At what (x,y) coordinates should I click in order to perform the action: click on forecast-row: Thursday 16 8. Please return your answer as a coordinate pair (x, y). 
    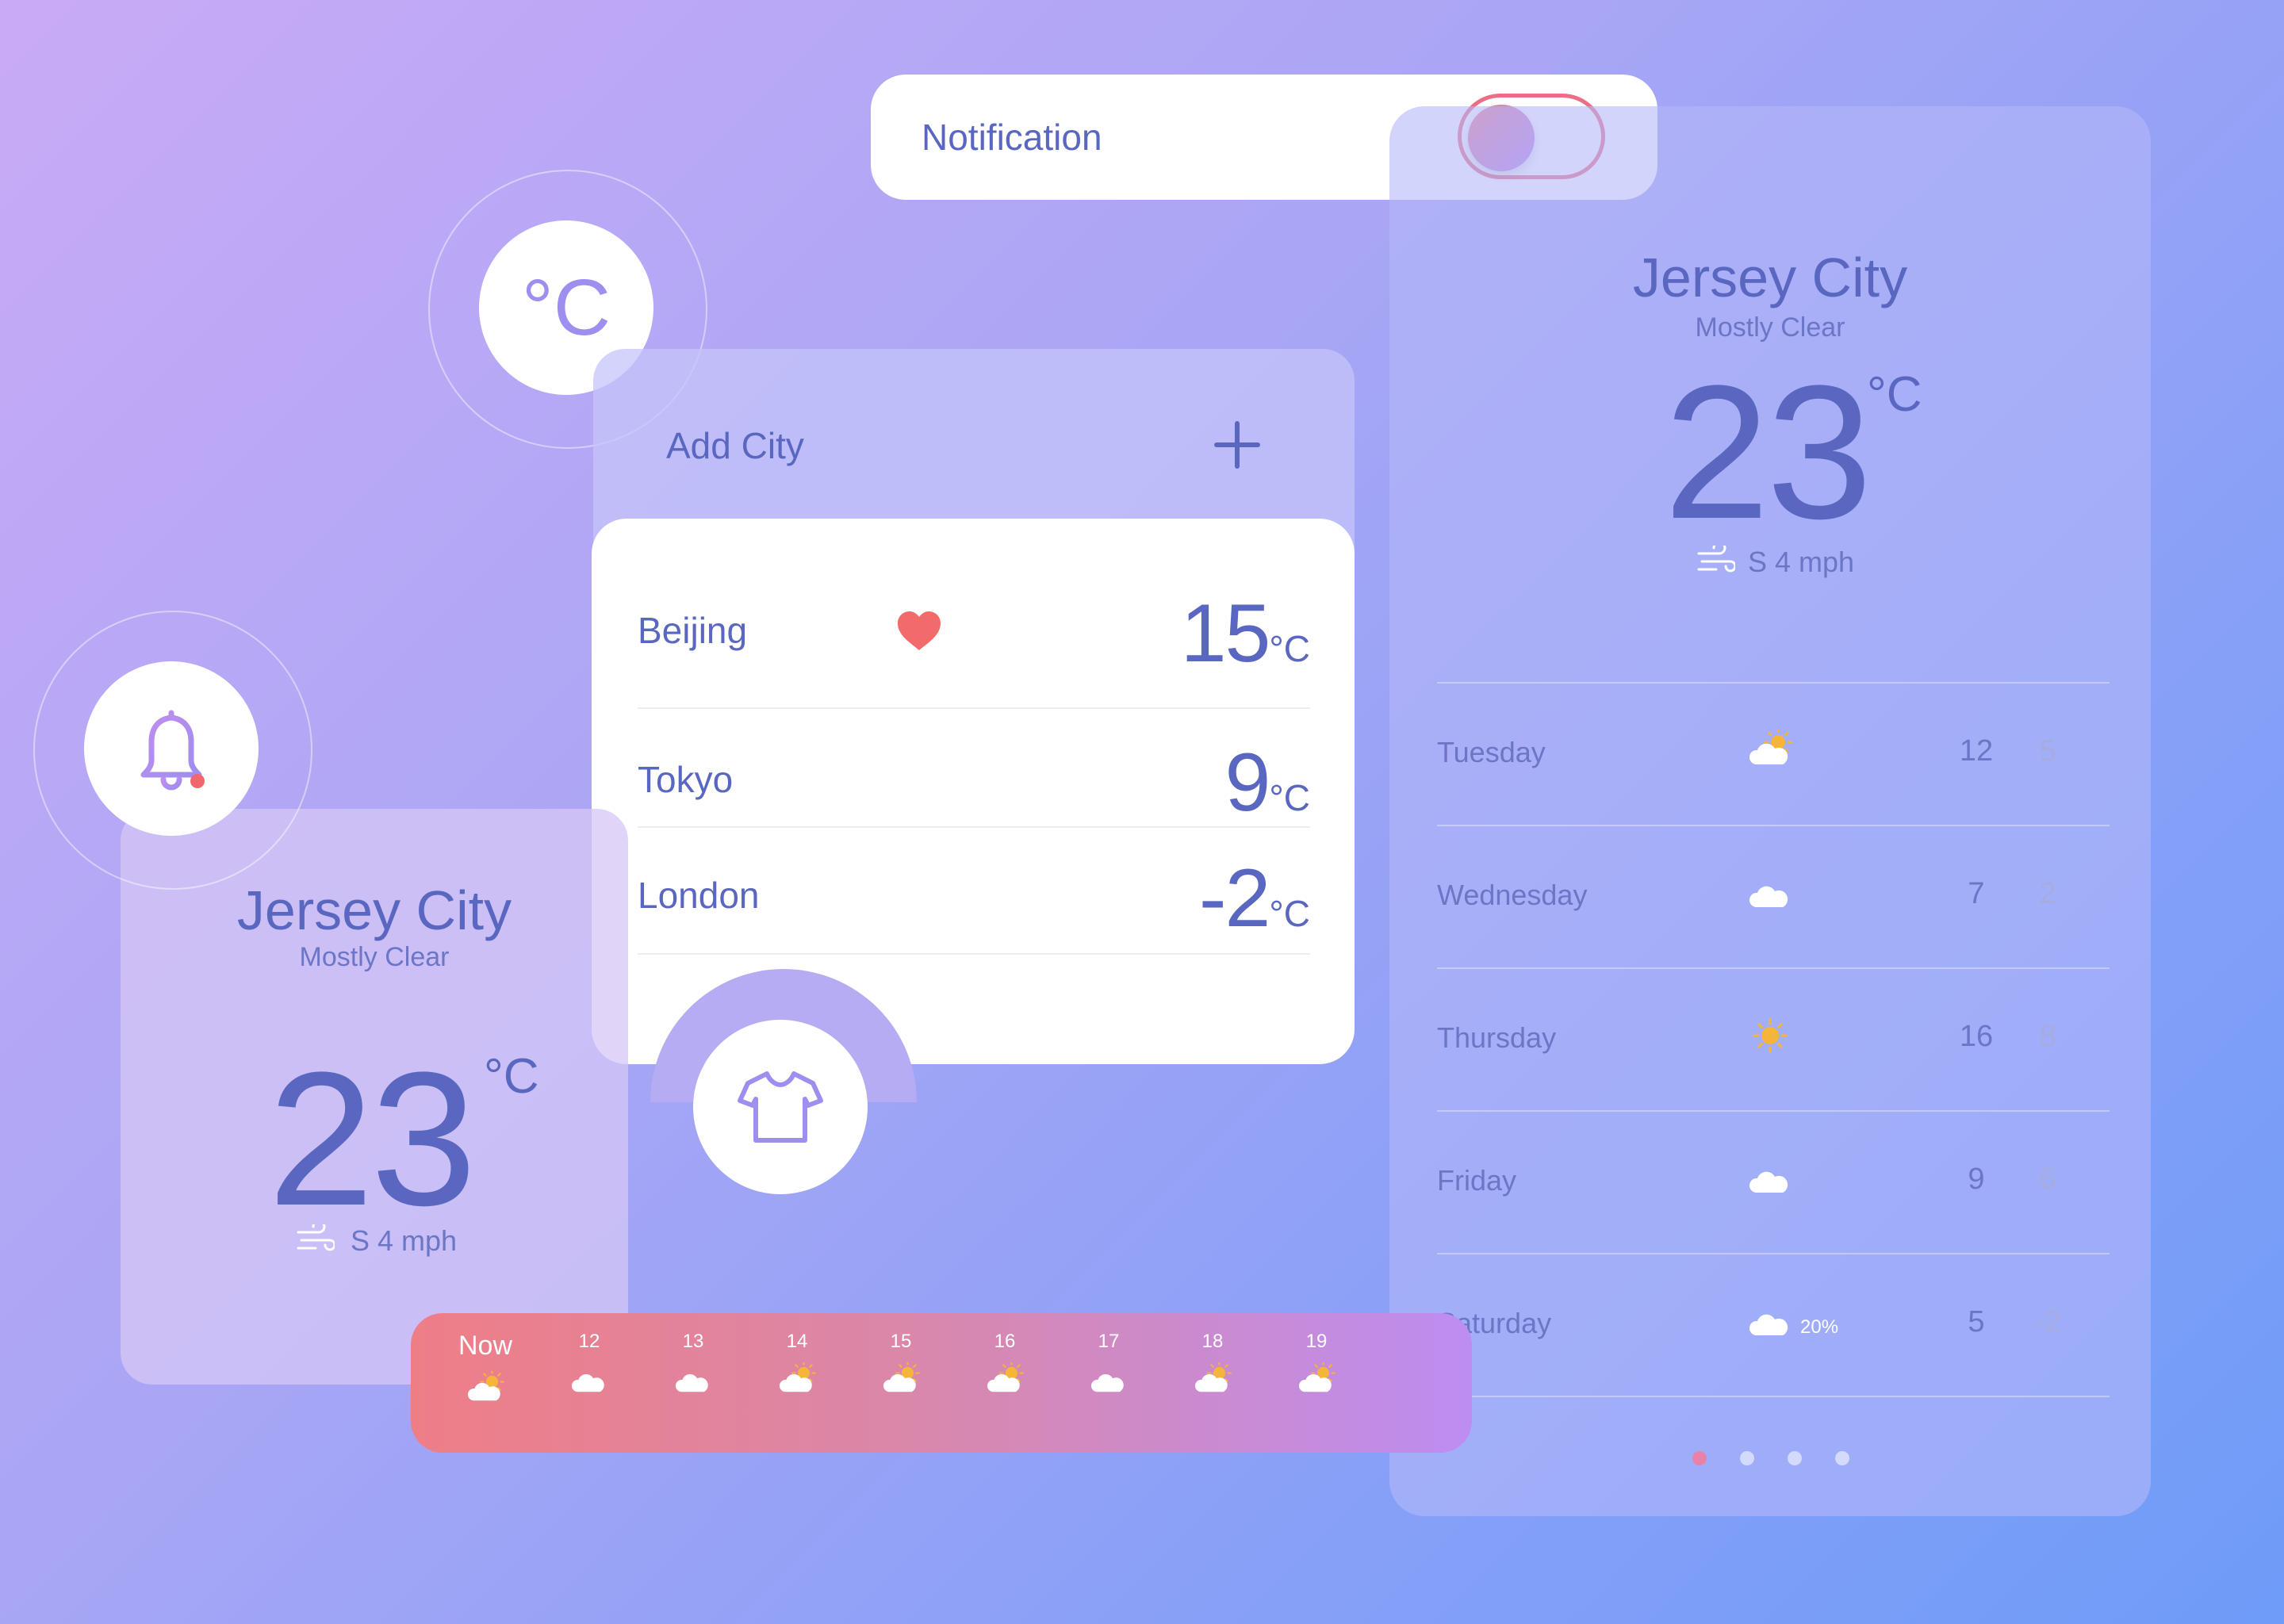
    Looking at the image, I should click on (1773, 1038).